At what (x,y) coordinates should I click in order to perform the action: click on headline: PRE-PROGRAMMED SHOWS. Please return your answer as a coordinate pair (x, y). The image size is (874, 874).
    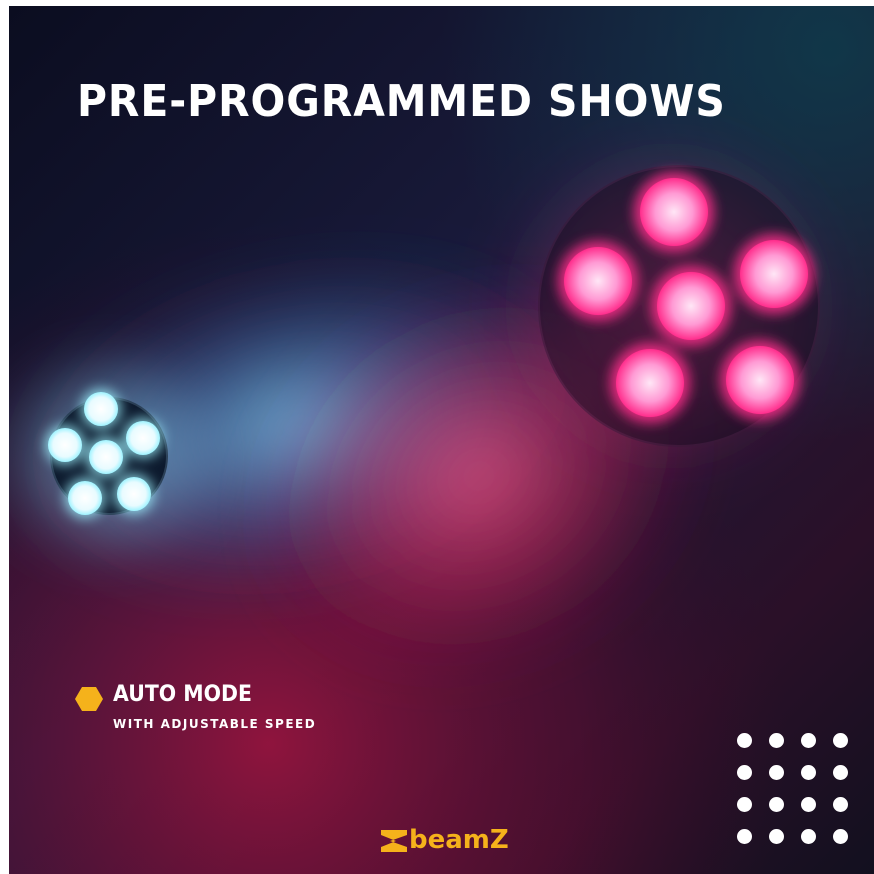
    Looking at the image, I should click on (401, 101).